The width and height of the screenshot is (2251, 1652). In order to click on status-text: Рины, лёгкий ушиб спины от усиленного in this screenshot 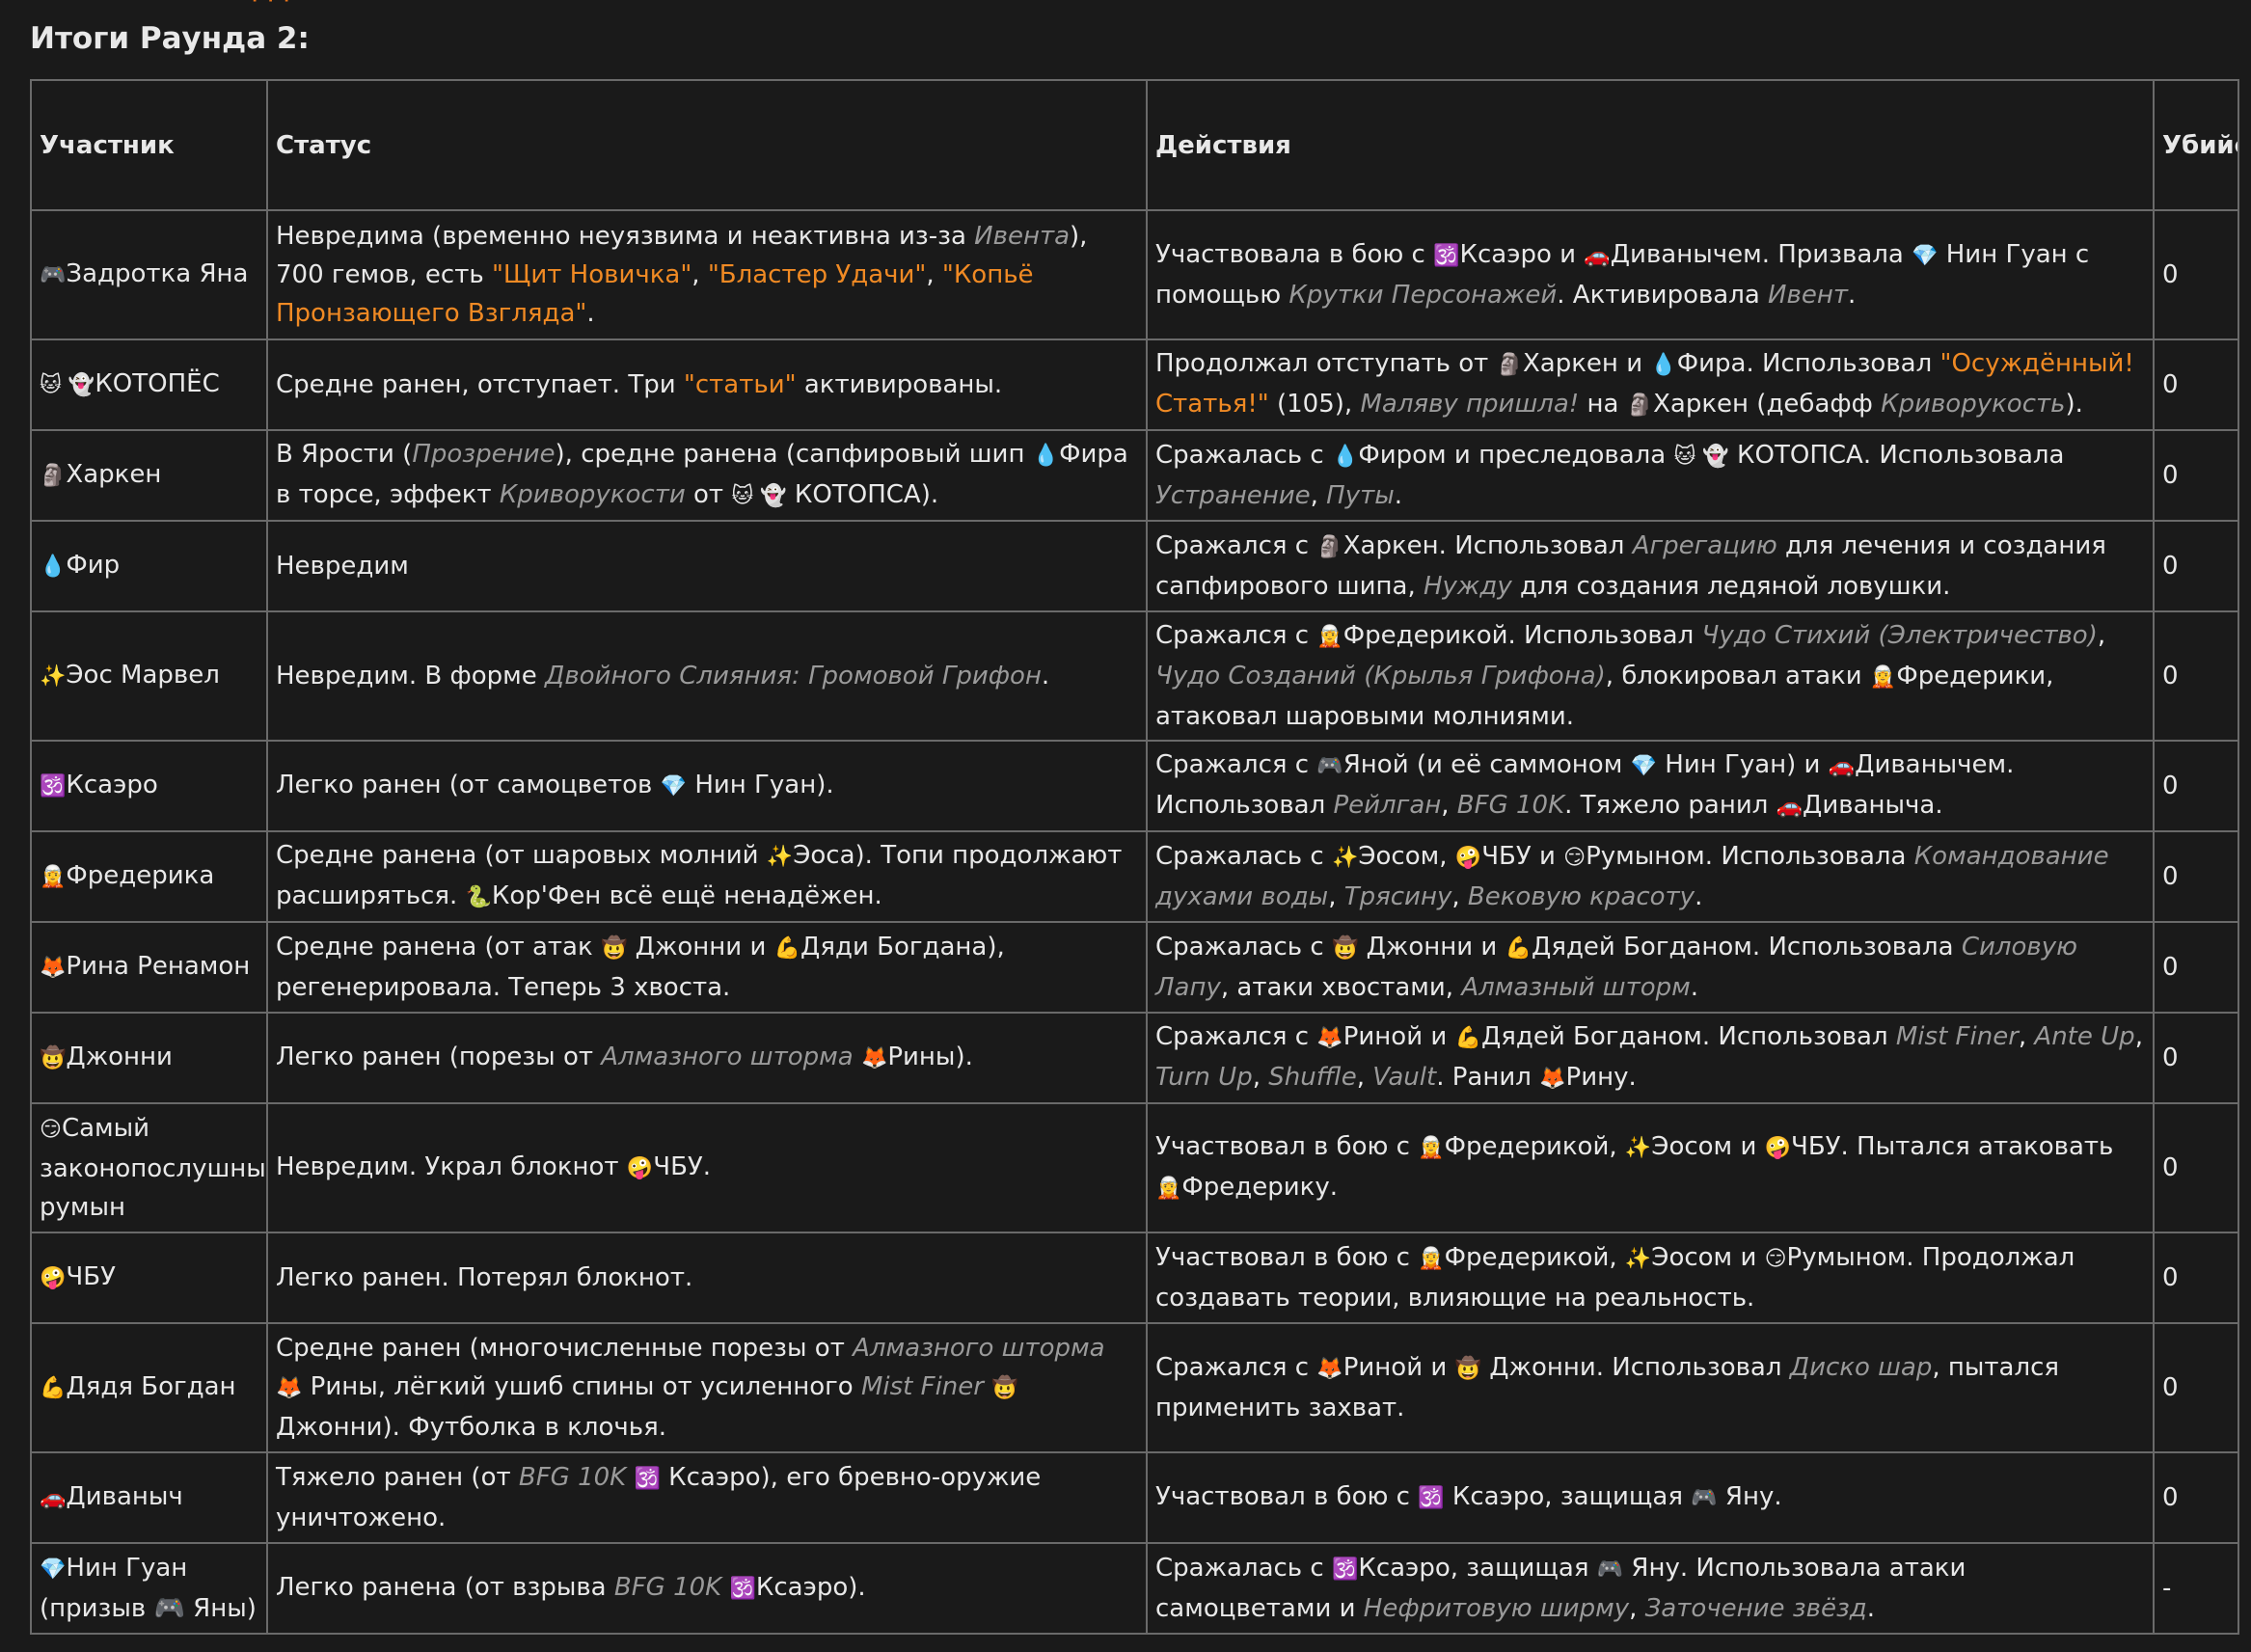, I will do `click(581, 1386)`.